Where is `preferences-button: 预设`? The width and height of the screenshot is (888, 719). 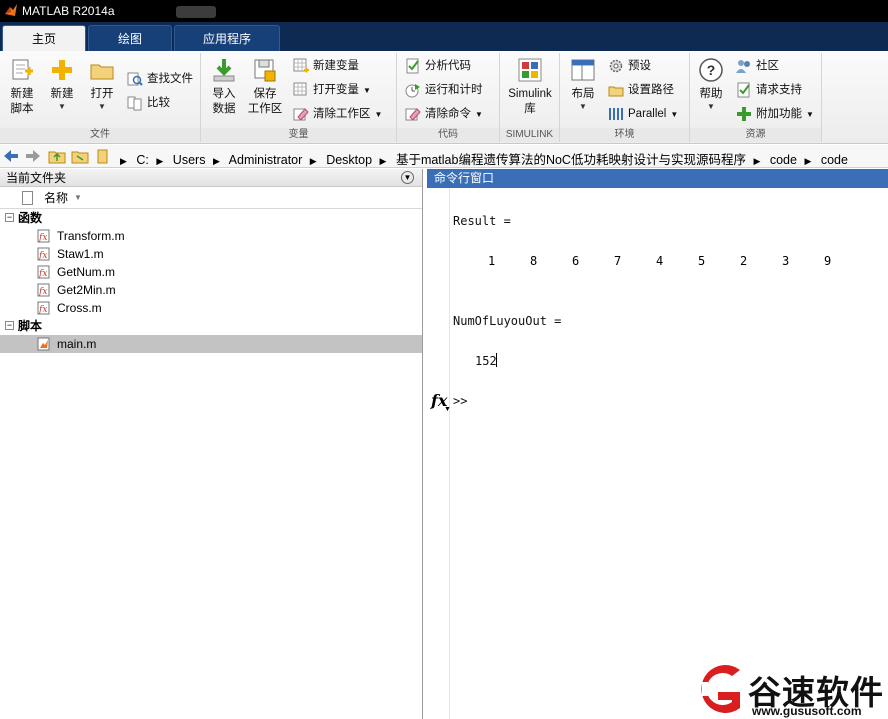
preferences-button: 预设 is located at coordinates (629, 66).